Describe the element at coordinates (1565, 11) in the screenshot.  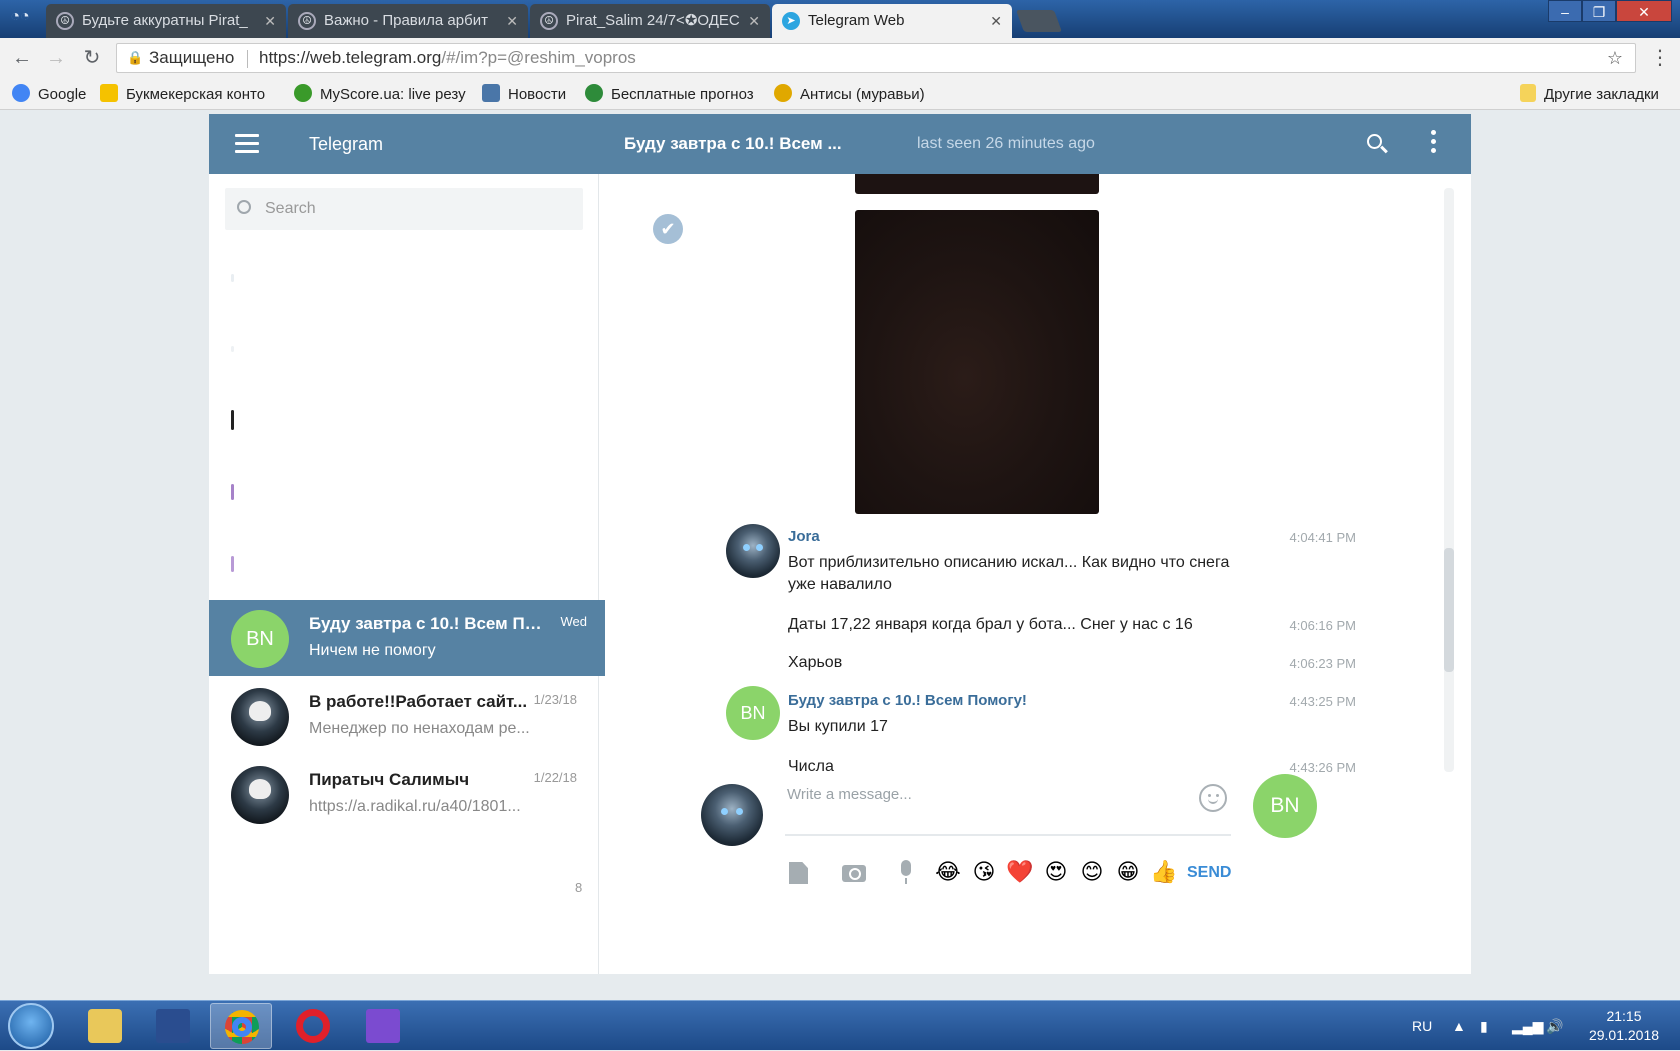
I see `minimize-button: ‒` at that location.